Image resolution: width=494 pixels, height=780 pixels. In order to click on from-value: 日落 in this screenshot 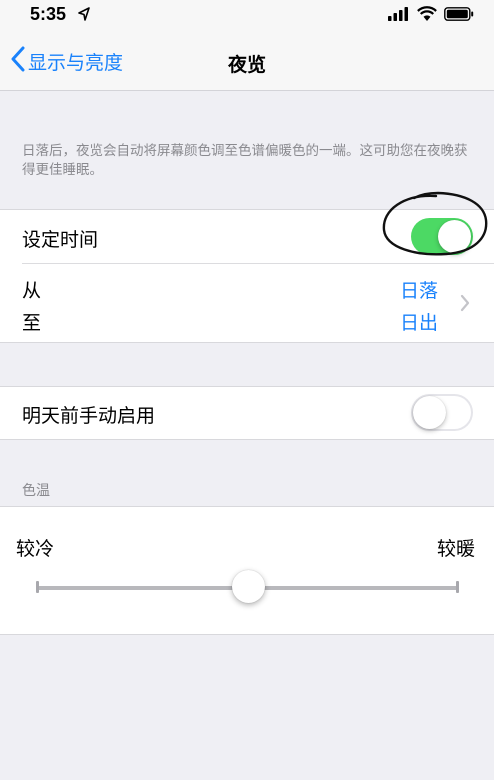, I will do `click(419, 291)`.